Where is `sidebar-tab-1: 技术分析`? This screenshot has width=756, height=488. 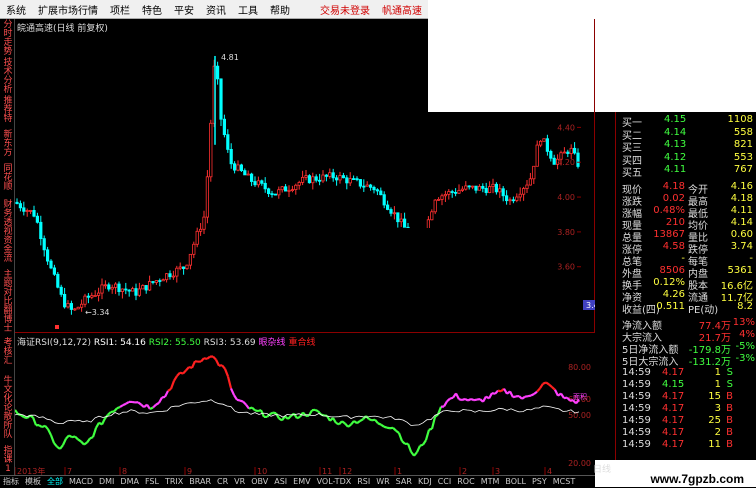 sidebar-tab-1: 技术分析 is located at coordinates (8, 77).